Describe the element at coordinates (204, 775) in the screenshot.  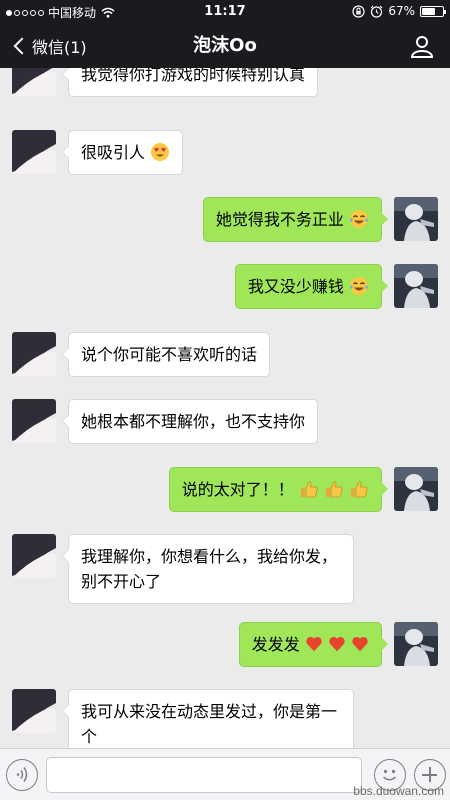
I see `message-input` at that location.